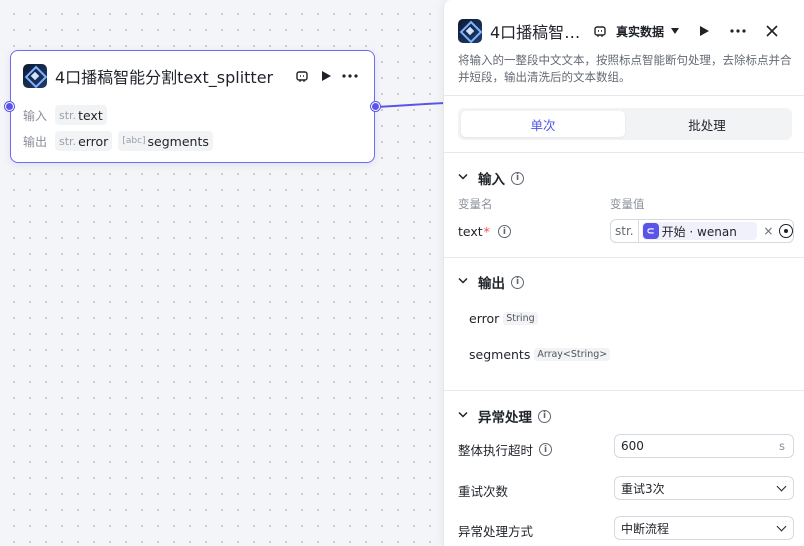 This screenshot has height=546, width=804. Describe the element at coordinates (491, 282) in the screenshot. I see `output-section-header: 输出 i` at that location.